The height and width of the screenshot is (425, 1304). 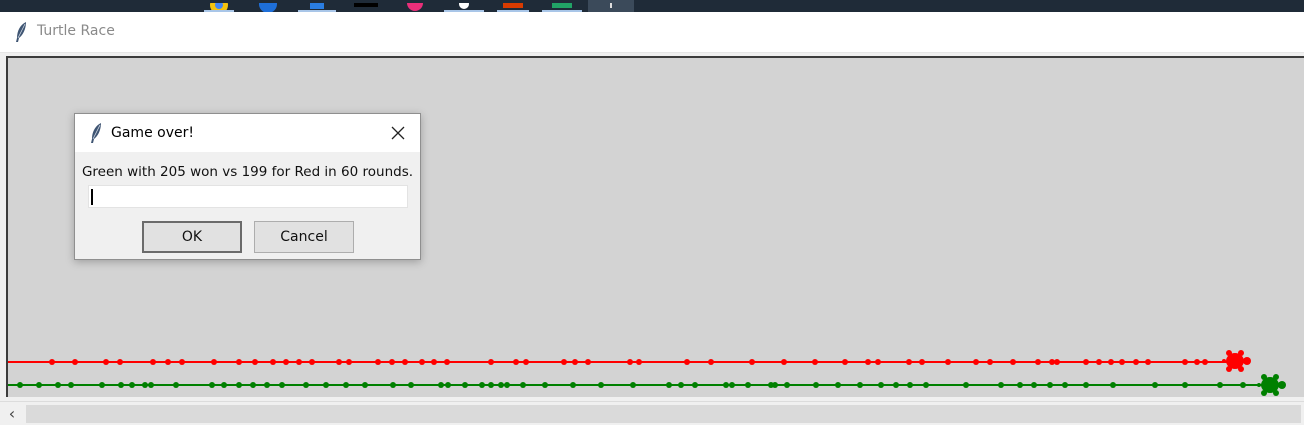 What do you see at coordinates (304, 237) in the screenshot?
I see `cancel-button: Cancel` at bounding box center [304, 237].